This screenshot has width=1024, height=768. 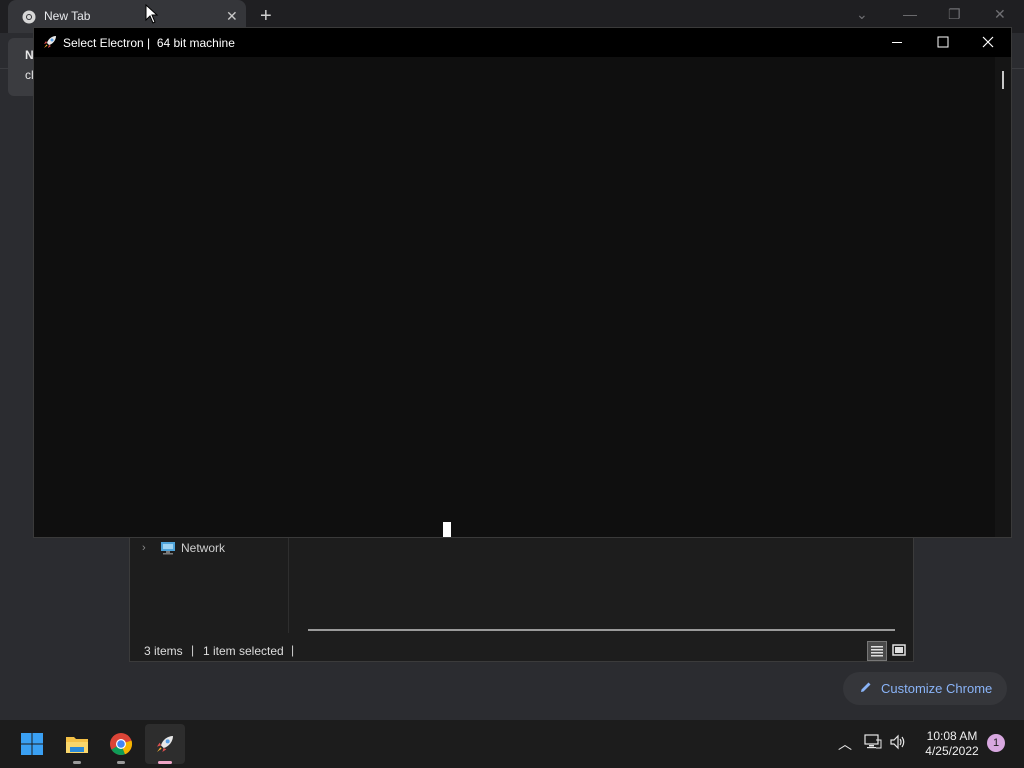 What do you see at coordinates (165, 762) in the screenshot?
I see `active-indicator` at bounding box center [165, 762].